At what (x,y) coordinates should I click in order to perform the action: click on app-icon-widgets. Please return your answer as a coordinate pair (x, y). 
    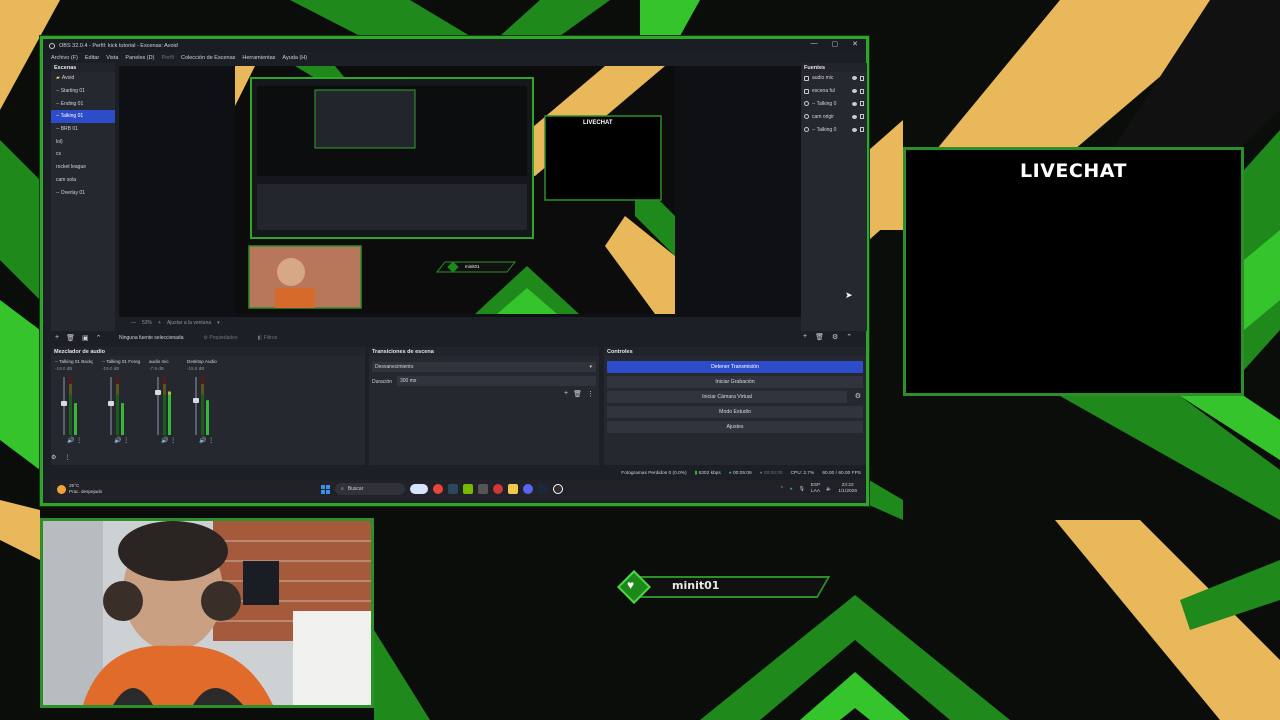
    Looking at the image, I should click on (419, 489).